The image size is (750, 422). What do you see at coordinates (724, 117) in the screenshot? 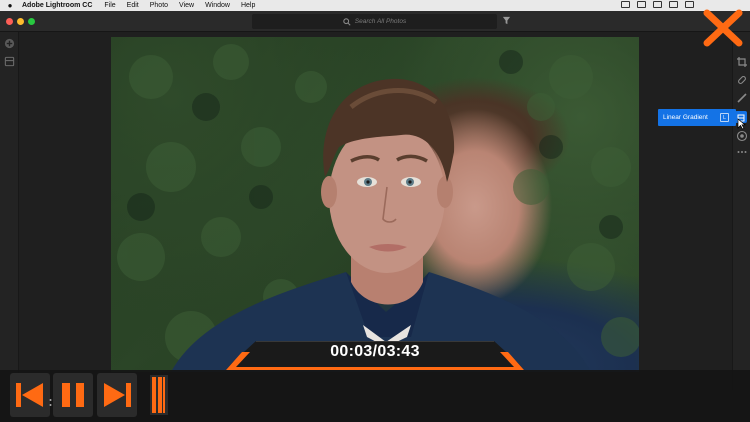
I see `tooltip-shortcut: L` at bounding box center [724, 117].